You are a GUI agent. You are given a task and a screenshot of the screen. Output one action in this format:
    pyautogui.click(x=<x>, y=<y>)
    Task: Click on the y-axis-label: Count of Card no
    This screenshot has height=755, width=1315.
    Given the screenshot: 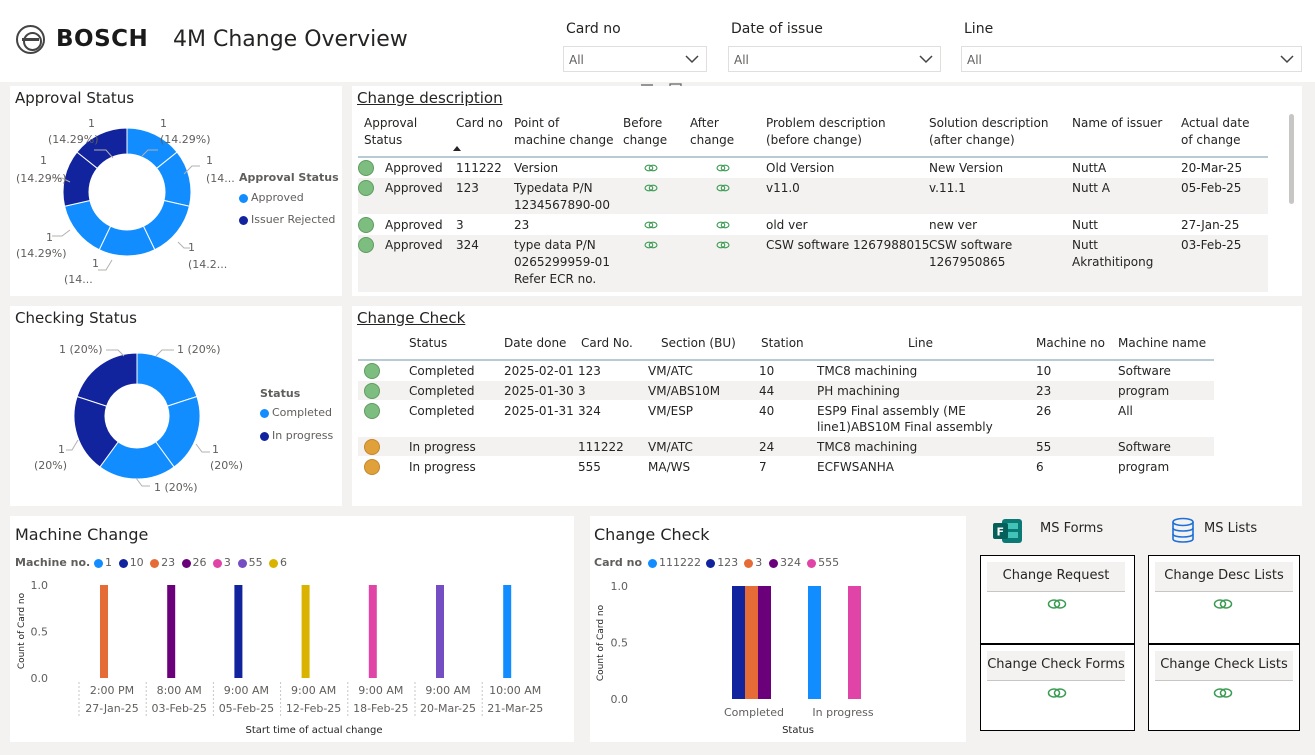 What is the action you would take?
    pyautogui.click(x=22, y=630)
    